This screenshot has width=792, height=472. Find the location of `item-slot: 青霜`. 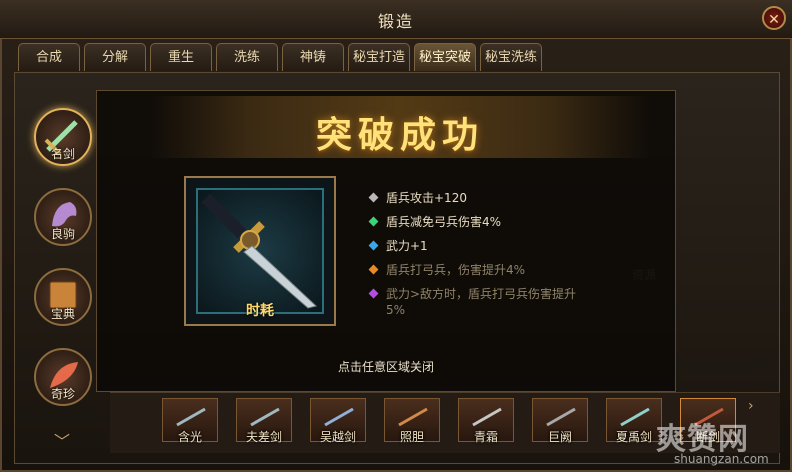

item-slot: 青霜 is located at coordinates (486, 421).